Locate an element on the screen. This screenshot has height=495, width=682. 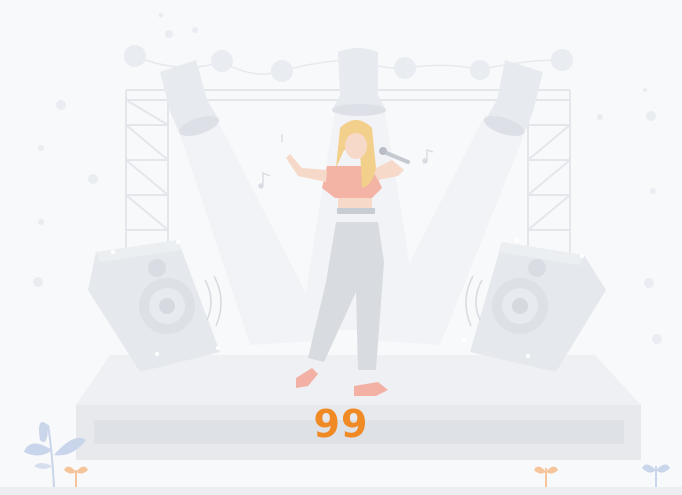
countdown-number: 99 is located at coordinates (341, 424).